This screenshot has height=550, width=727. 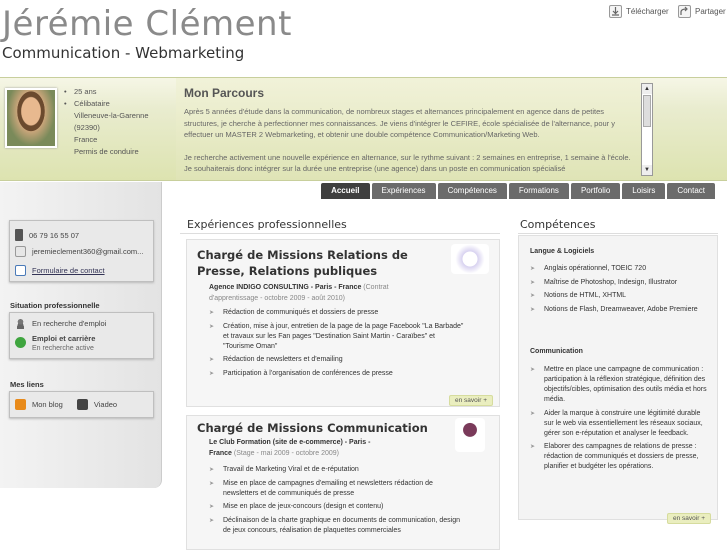 I want to click on indigo-logo, so click(x=470, y=259).